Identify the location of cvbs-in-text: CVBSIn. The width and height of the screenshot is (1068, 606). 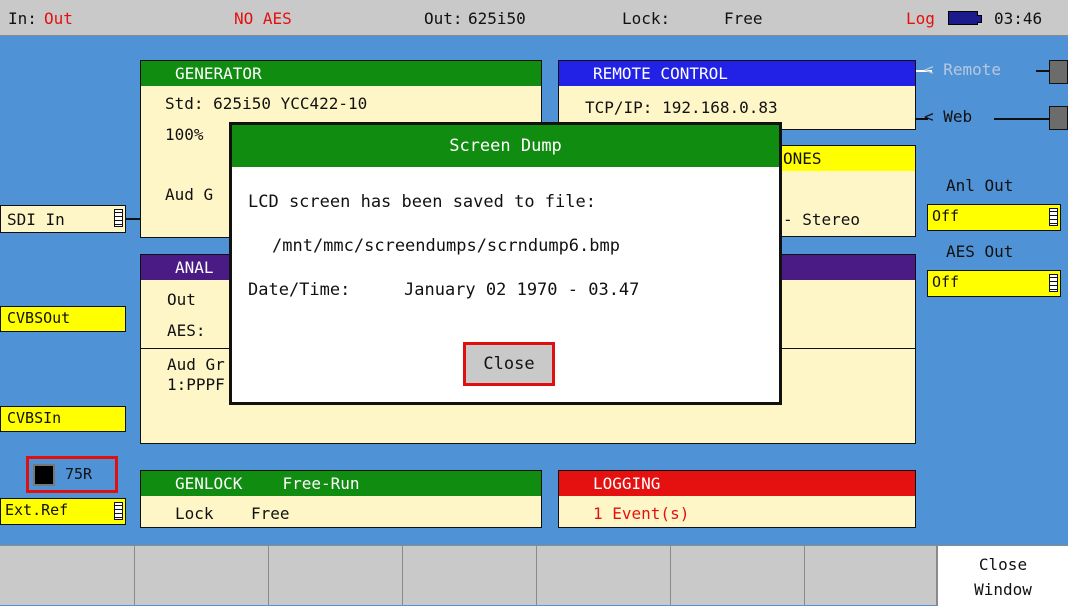
(34, 418).